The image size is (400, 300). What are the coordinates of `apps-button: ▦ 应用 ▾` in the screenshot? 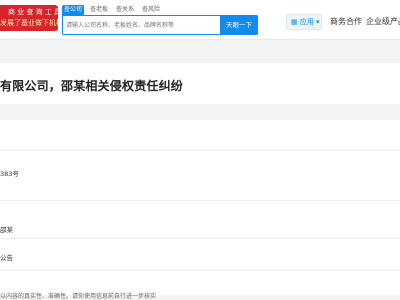 It's located at (304, 22).